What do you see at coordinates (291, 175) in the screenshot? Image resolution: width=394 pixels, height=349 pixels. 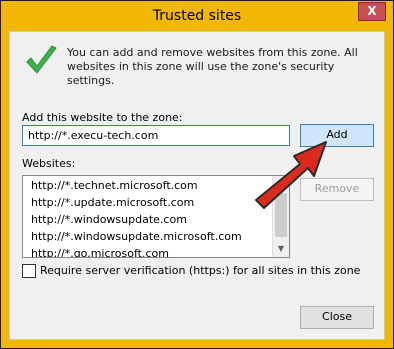 I see `red-arrow-annotation-icon` at bounding box center [291, 175].